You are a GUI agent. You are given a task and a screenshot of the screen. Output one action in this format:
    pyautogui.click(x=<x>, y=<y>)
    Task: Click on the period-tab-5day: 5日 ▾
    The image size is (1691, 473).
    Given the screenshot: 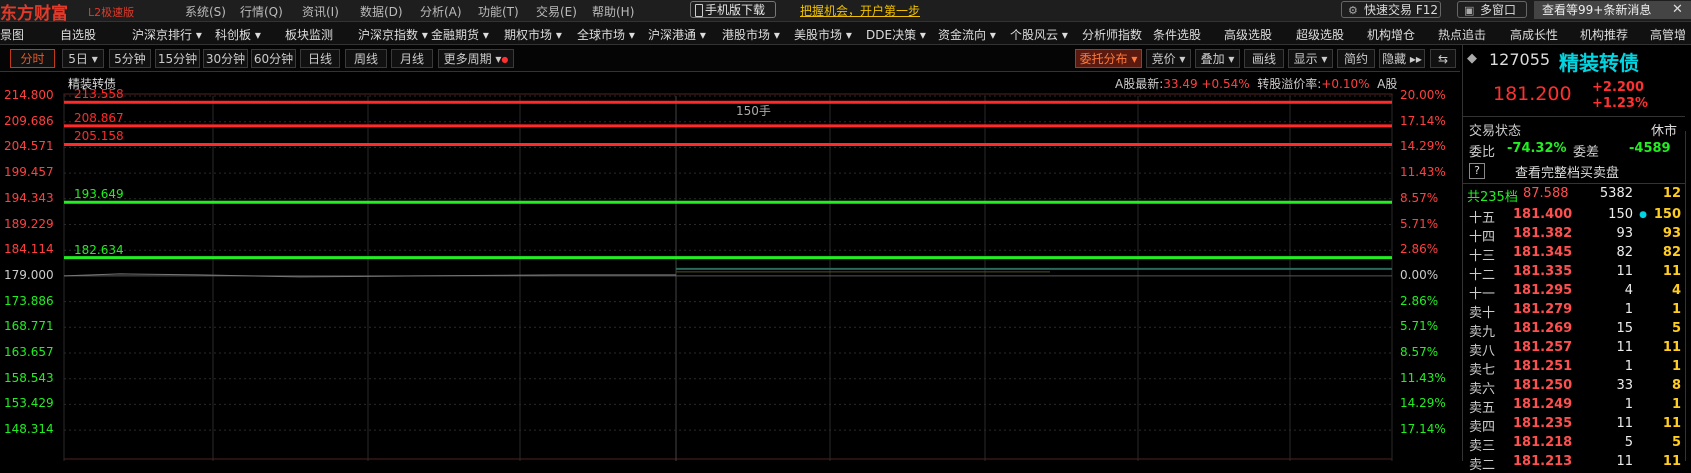 What is the action you would take?
    pyautogui.click(x=83, y=58)
    